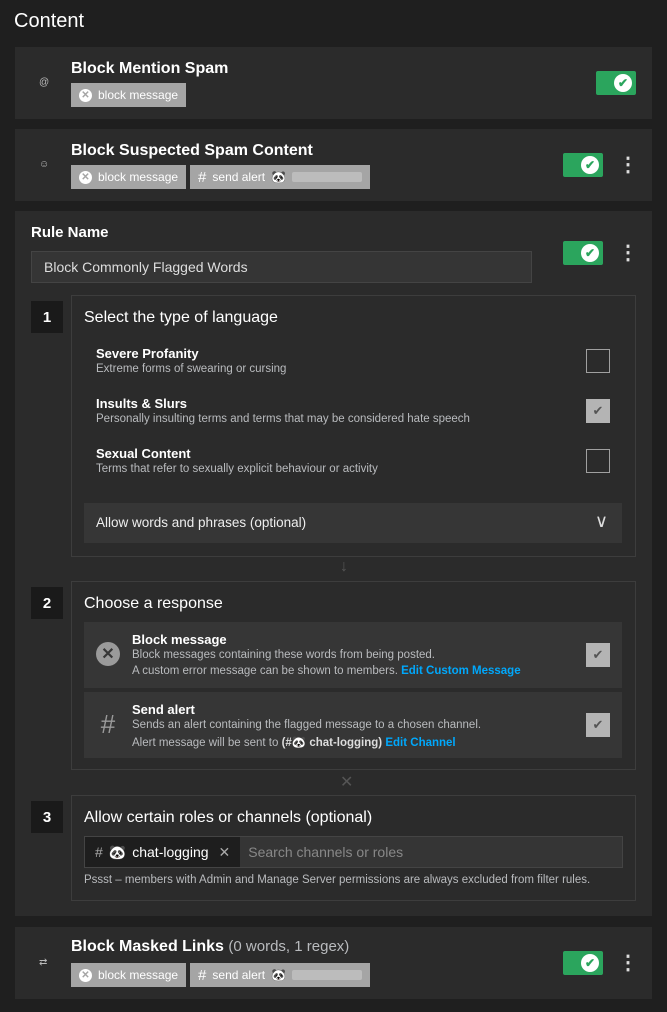  I want to click on edit-custom-message-link: Edit Custom Message, so click(461, 671).